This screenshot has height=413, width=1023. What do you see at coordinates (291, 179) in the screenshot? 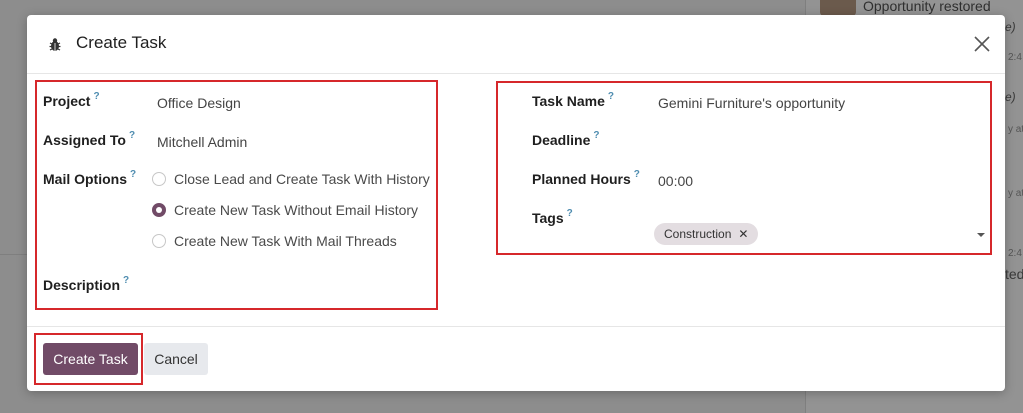
I see `mail-option-close-lead: Close Lead and Create Task With History` at bounding box center [291, 179].